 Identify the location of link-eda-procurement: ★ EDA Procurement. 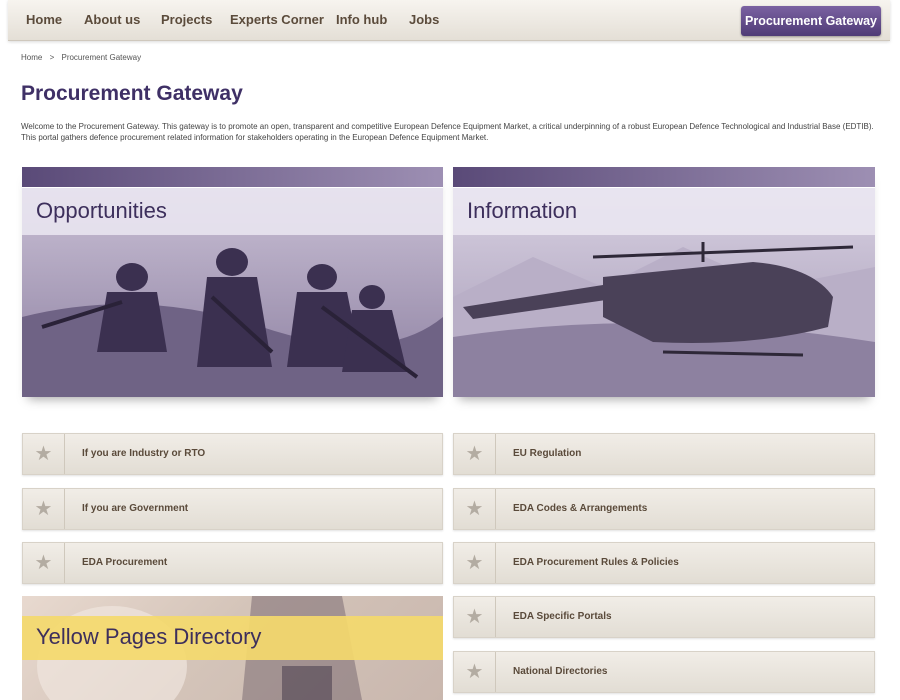
(232, 563).